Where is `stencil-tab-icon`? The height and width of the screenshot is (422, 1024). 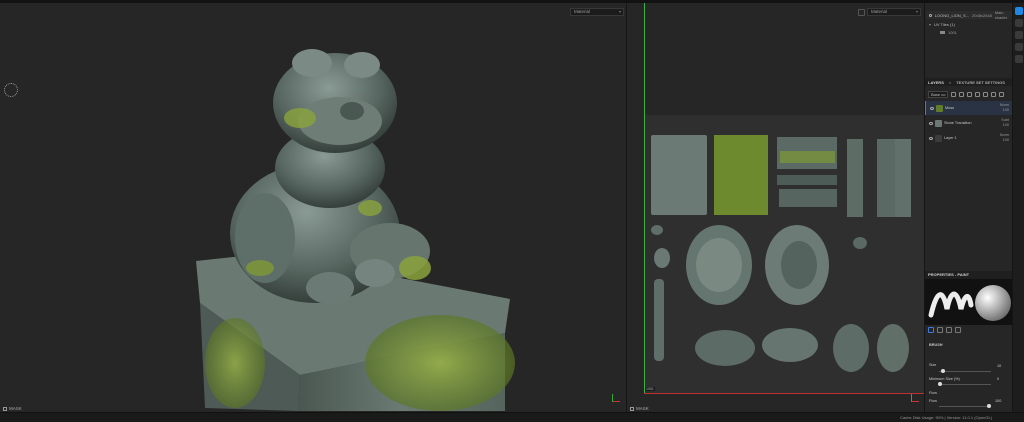
stencil-tab-icon is located at coordinates (949, 330).